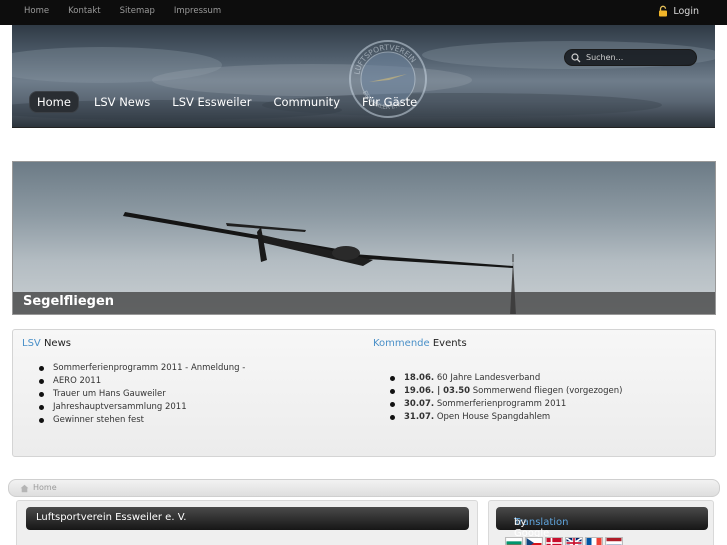 The height and width of the screenshot is (545, 727). What do you see at coordinates (137, 11) in the screenshot?
I see `topnav-sitemap-link: Sitemap` at bounding box center [137, 11].